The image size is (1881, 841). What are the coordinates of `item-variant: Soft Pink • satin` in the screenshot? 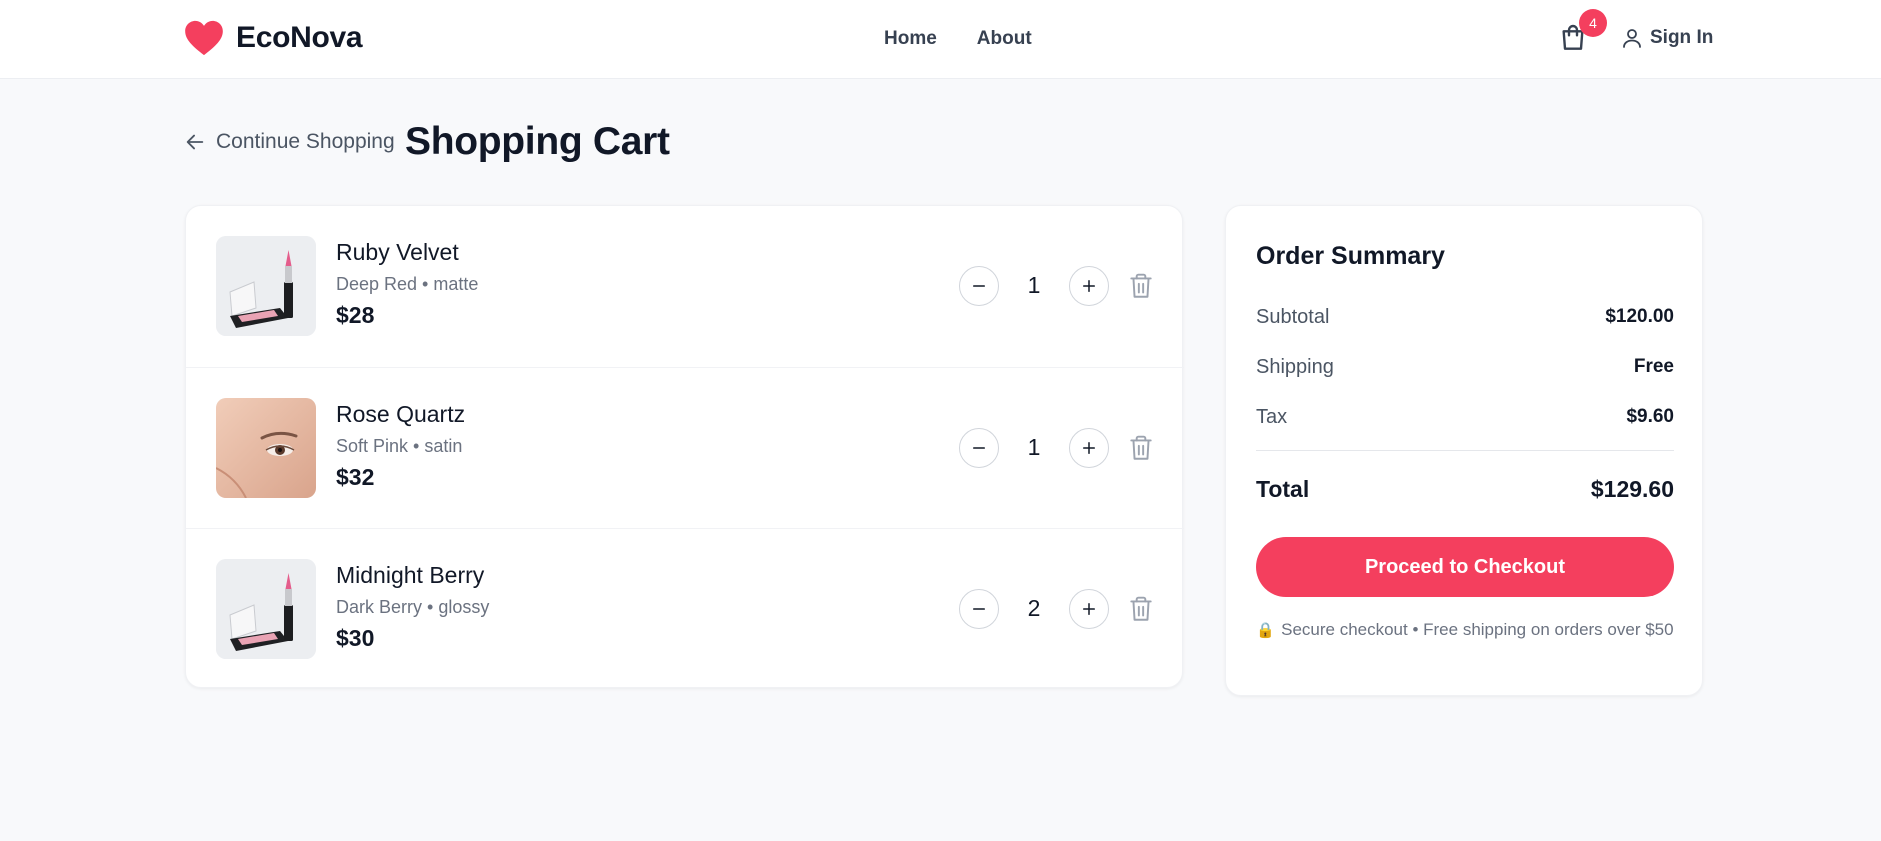 It's located at (399, 446).